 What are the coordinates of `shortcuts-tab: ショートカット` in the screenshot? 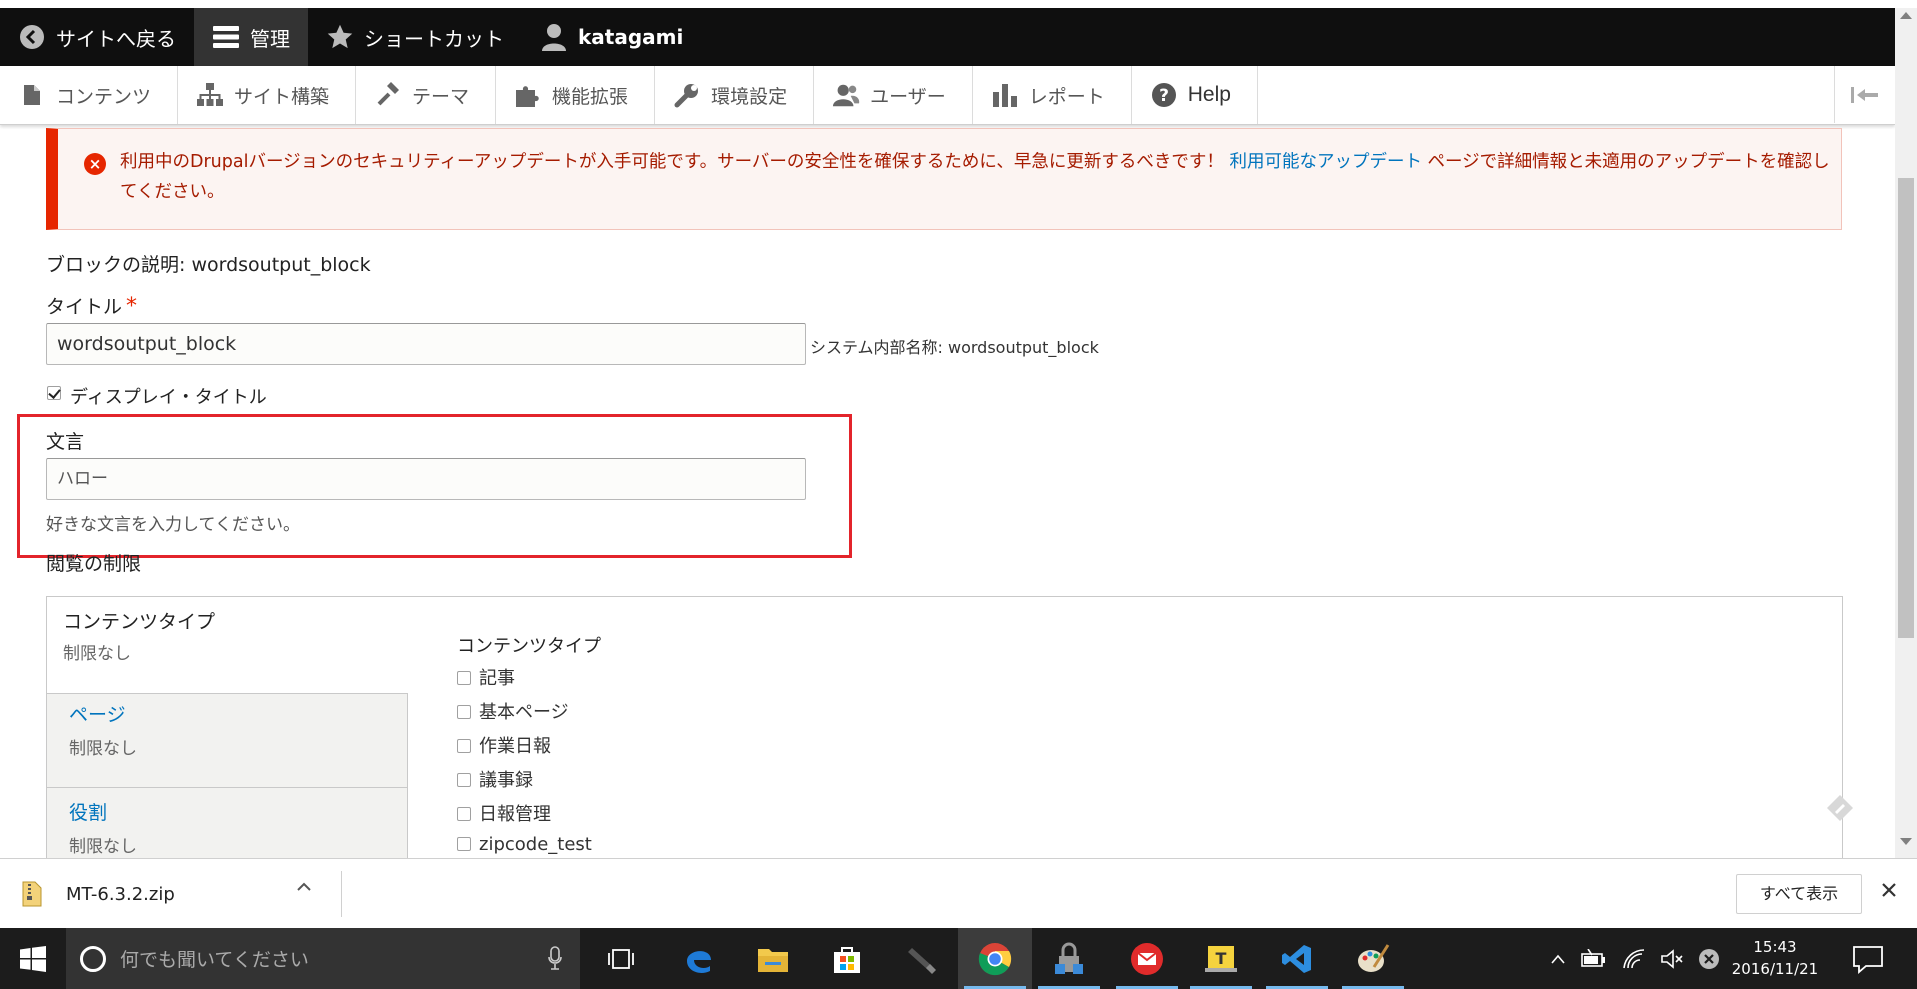 It's located at (415, 37).